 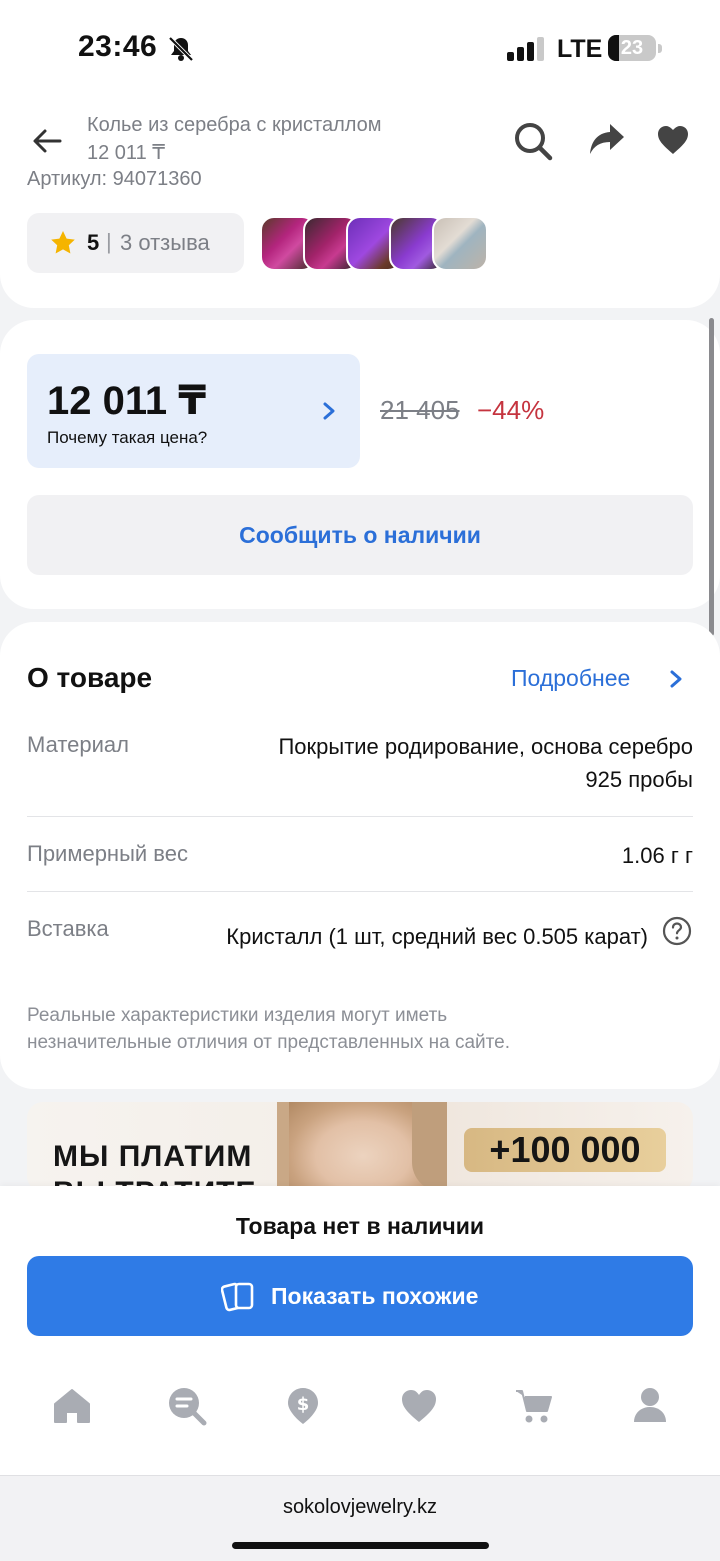 I want to click on share-icon, so click(x=607, y=140).